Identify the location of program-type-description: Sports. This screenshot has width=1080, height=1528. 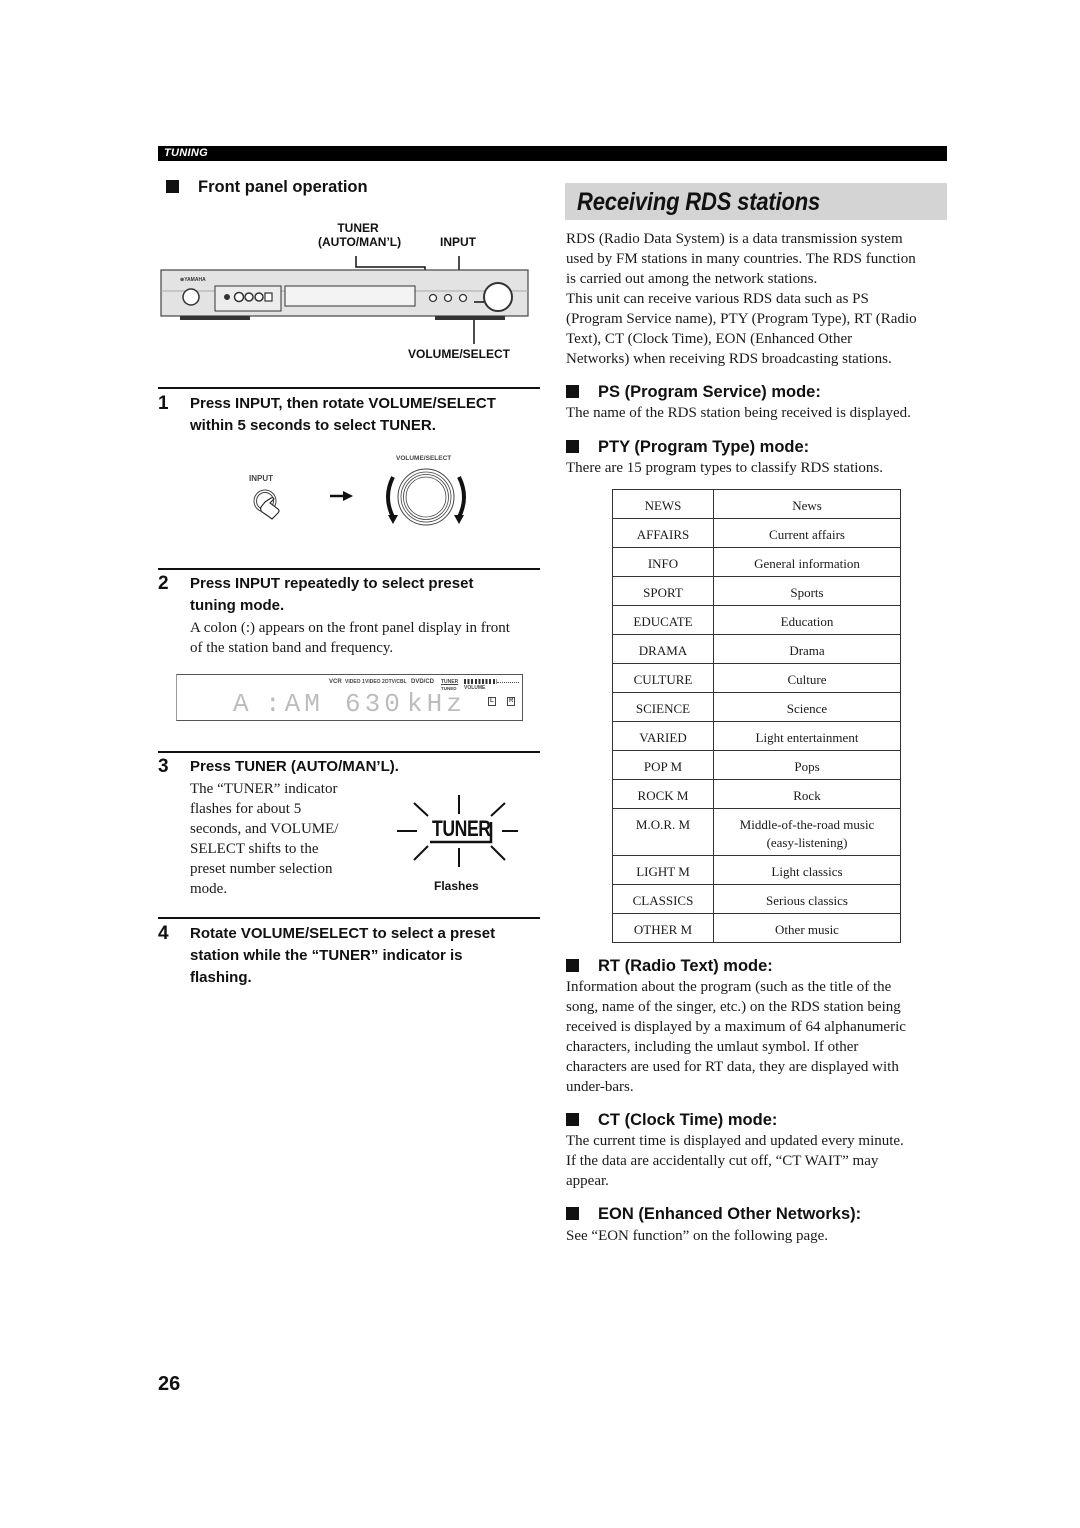
(807, 591).